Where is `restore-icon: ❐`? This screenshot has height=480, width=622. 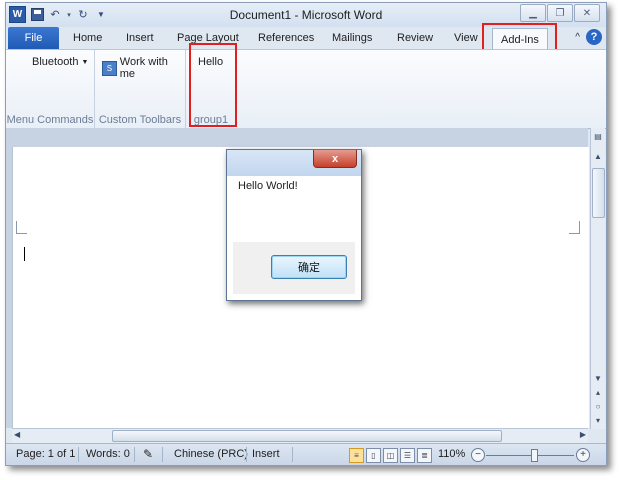 restore-icon: ❐ is located at coordinates (560, 13).